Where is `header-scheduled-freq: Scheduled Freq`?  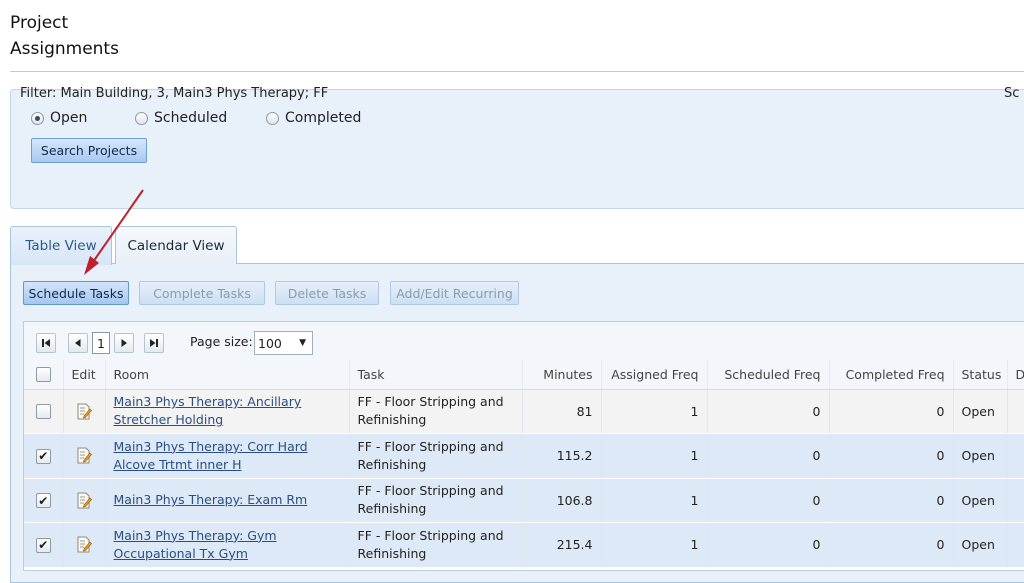
header-scheduled-freq: Scheduled Freq is located at coordinates (767, 375).